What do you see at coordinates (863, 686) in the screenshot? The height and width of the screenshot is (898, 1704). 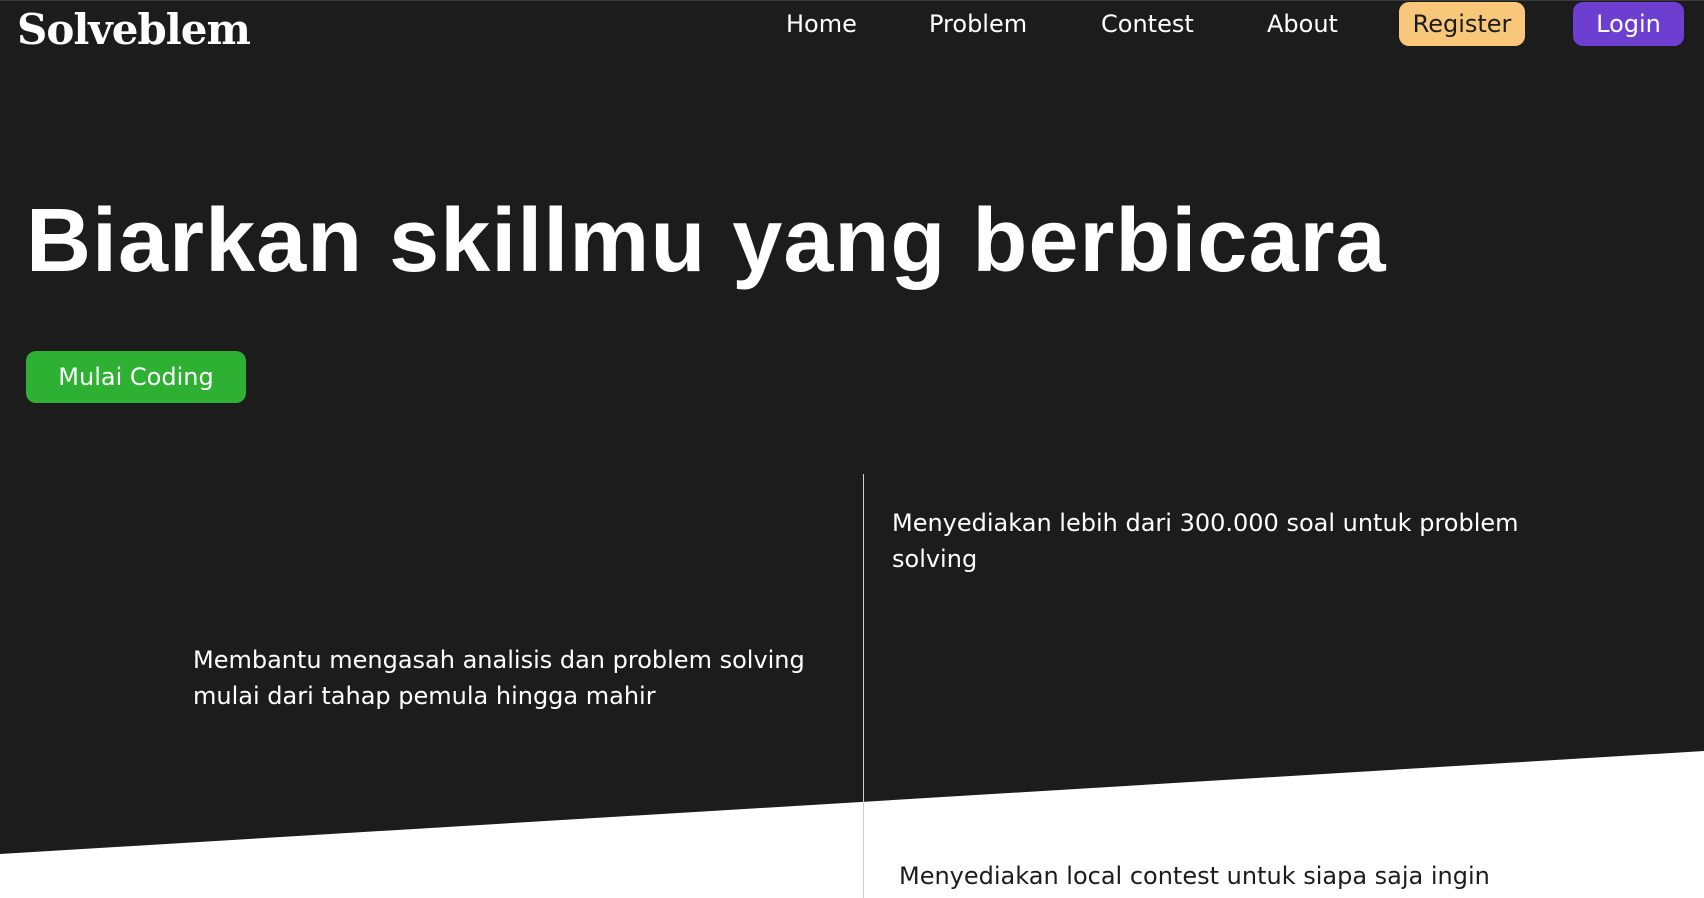 I see `features-divider` at bounding box center [863, 686].